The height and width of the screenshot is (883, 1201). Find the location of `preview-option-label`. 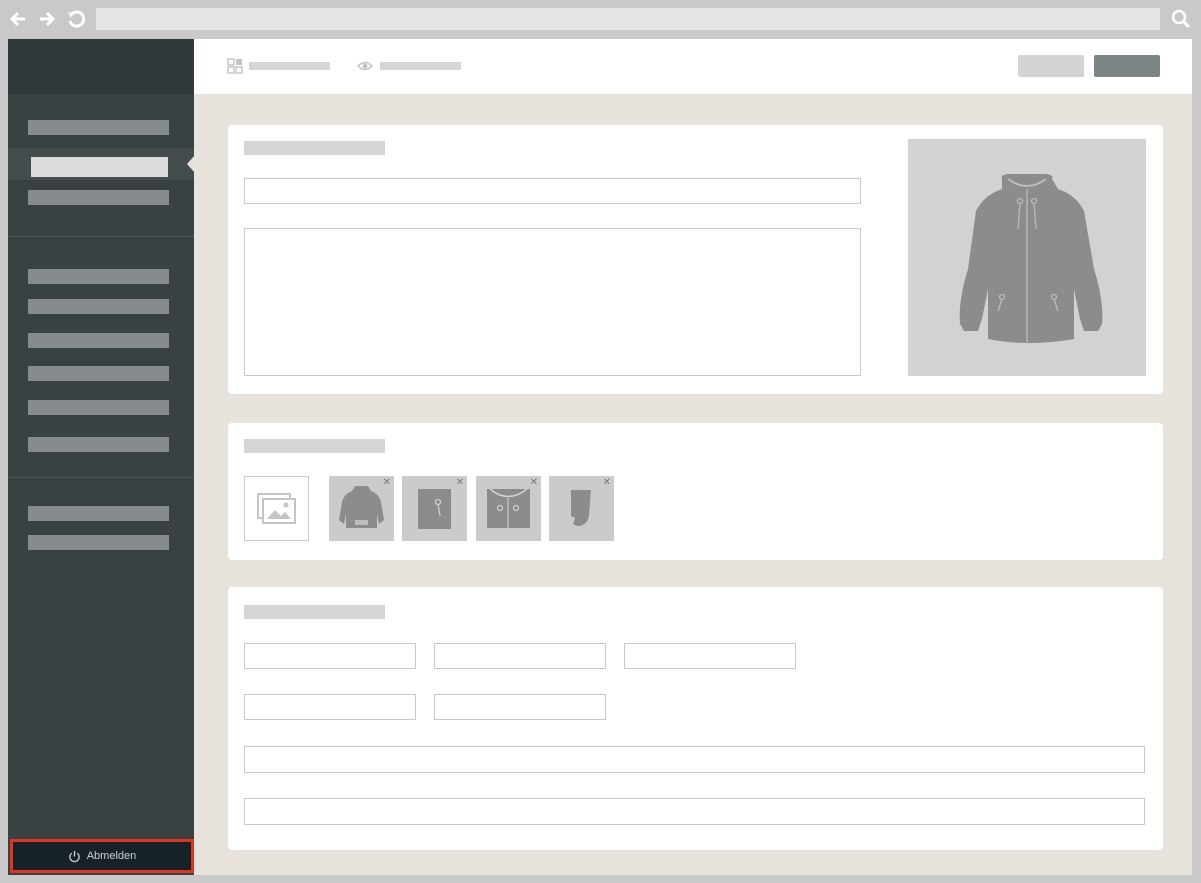

preview-option-label is located at coordinates (420, 66).